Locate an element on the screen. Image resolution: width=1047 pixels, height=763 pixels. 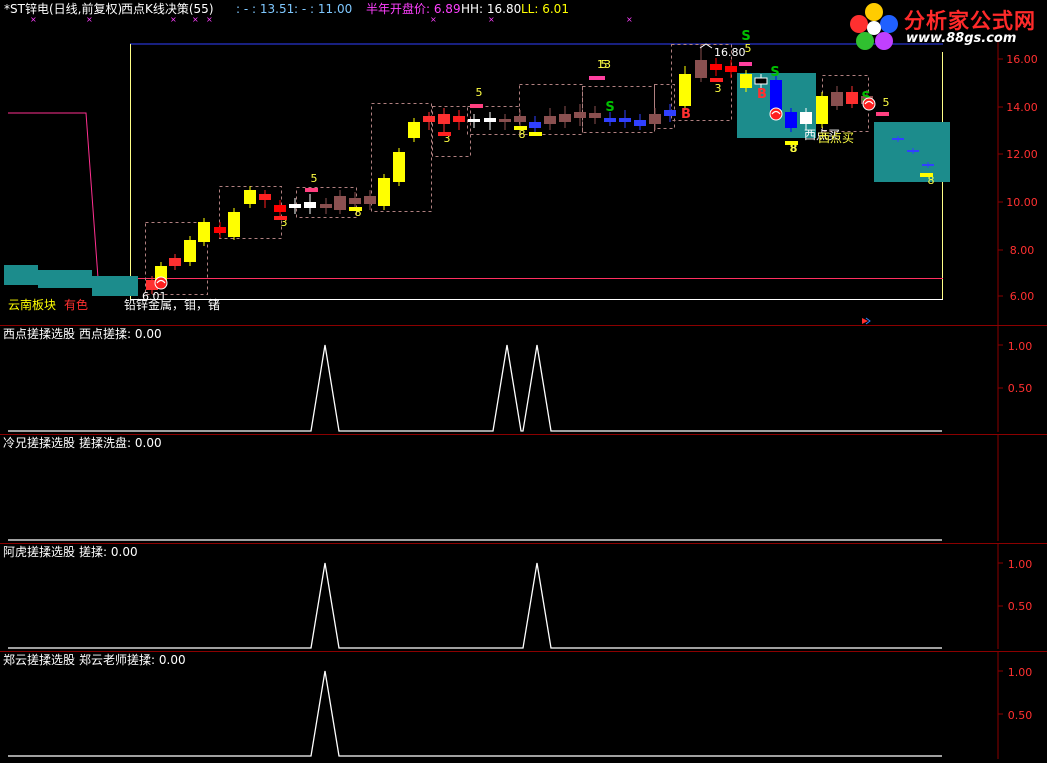
logo-url: www.88gs.com is located at coordinates (961, 38).